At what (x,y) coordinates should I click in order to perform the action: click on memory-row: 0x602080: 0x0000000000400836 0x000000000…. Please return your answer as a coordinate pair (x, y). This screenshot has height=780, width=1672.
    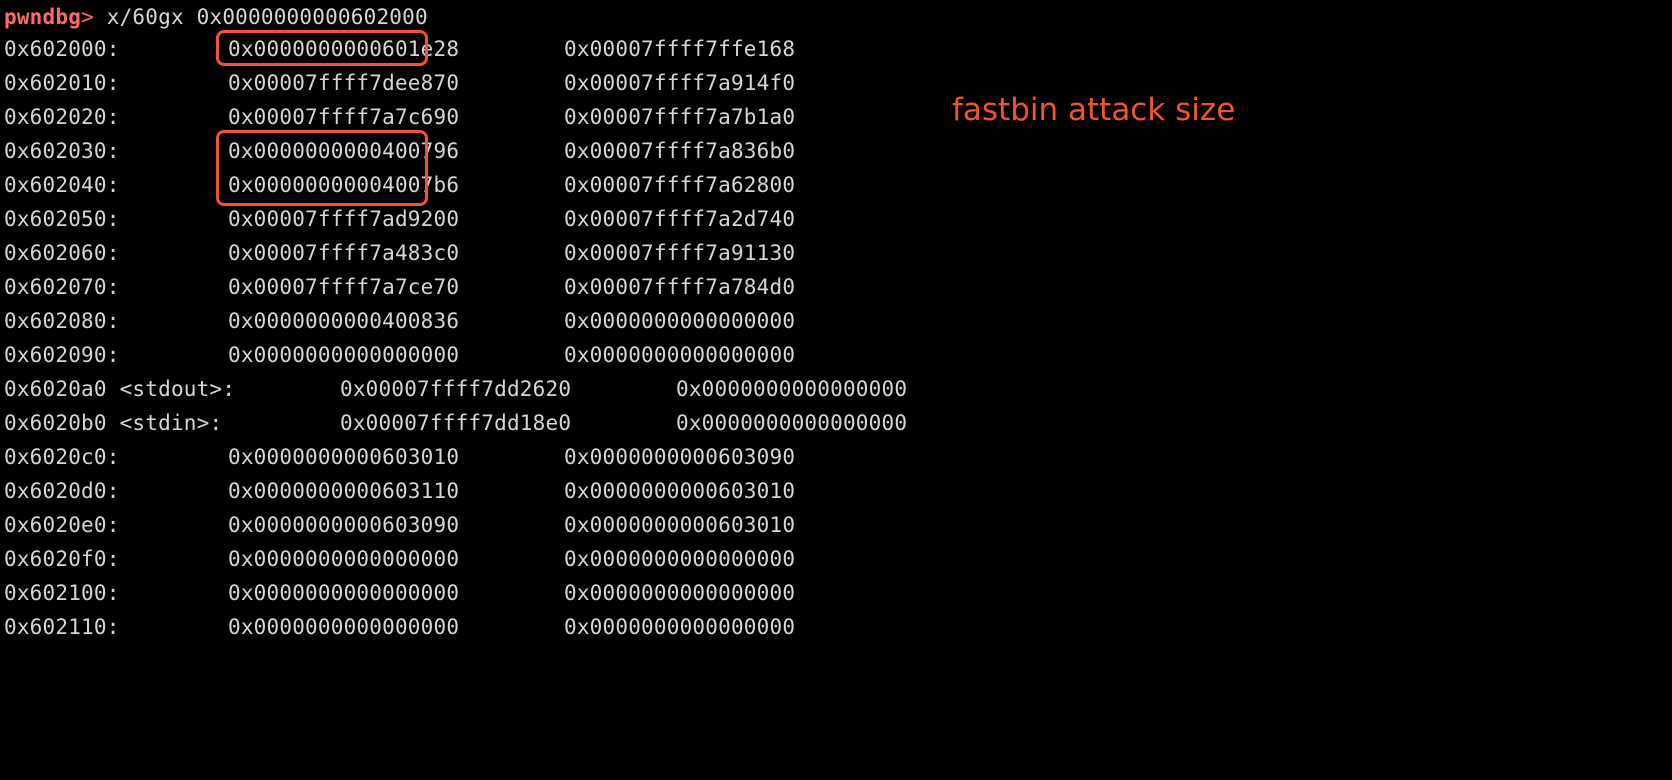
    Looking at the image, I should click on (399, 321).